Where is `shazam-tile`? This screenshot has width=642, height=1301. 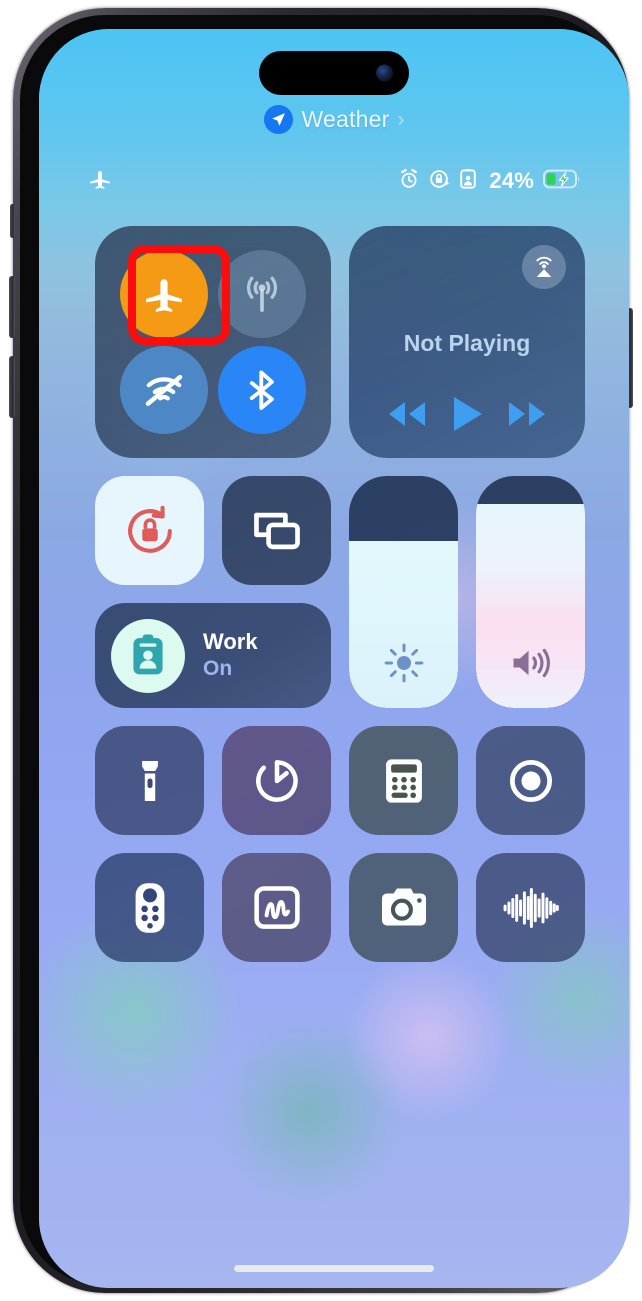 shazam-tile is located at coordinates (530, 907).